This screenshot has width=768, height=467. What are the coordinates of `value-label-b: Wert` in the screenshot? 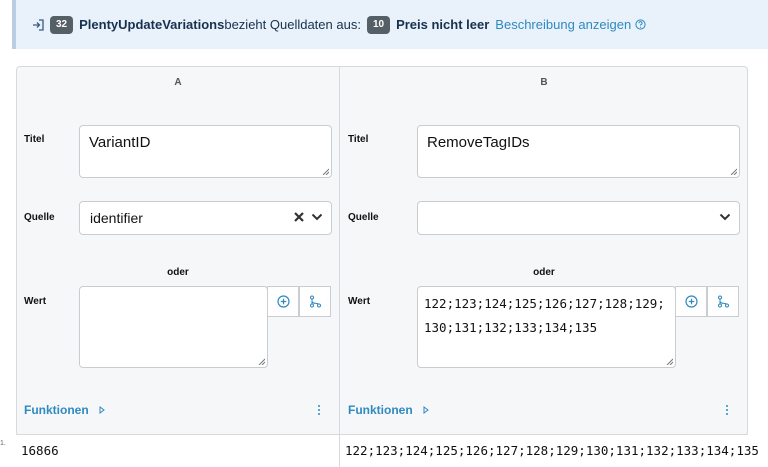 It's located at (359, 301).